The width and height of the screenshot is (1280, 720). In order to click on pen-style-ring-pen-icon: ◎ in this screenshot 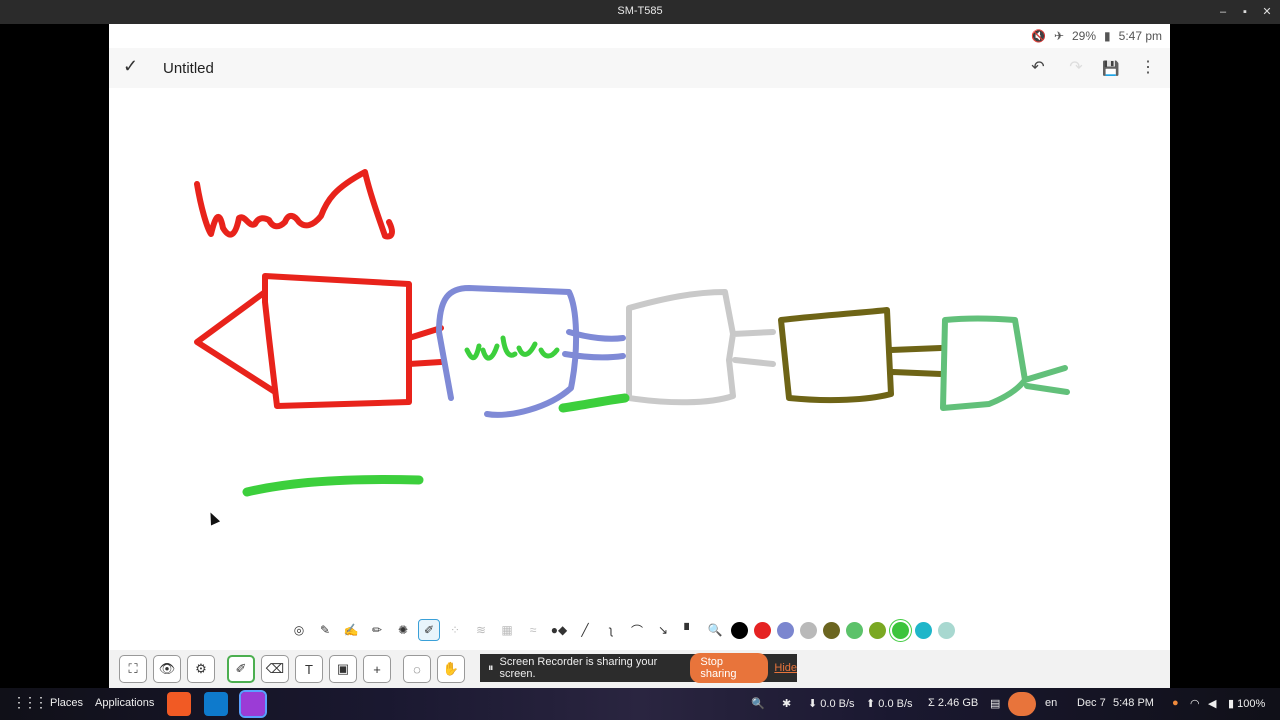, I will do `click(299, 630)`.